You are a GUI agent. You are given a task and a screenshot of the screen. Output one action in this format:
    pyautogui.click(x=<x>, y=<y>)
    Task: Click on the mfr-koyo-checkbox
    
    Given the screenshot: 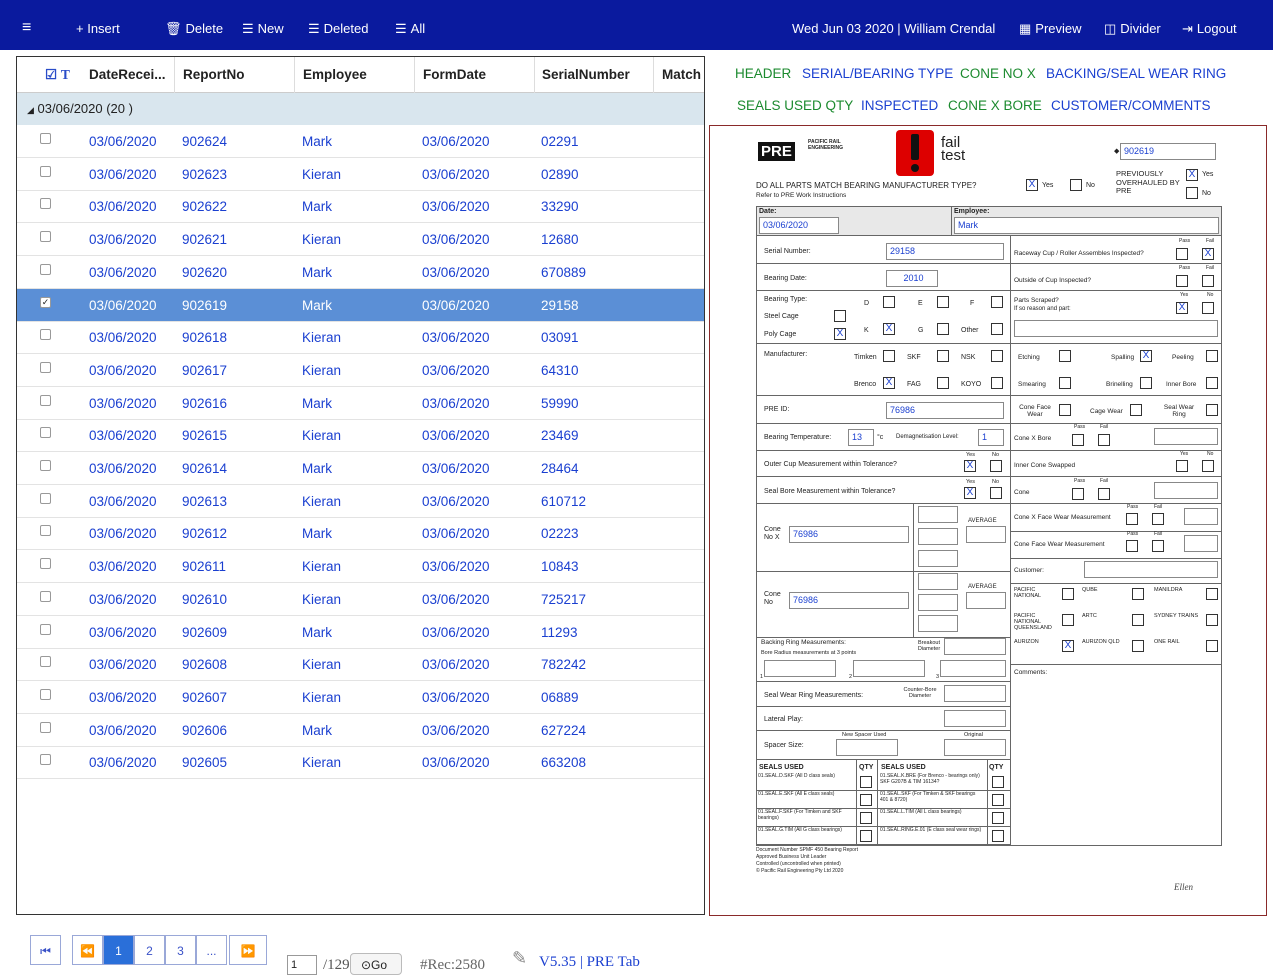 What is the action you would take?
    pyautogui.click(x=997, y=383)
    